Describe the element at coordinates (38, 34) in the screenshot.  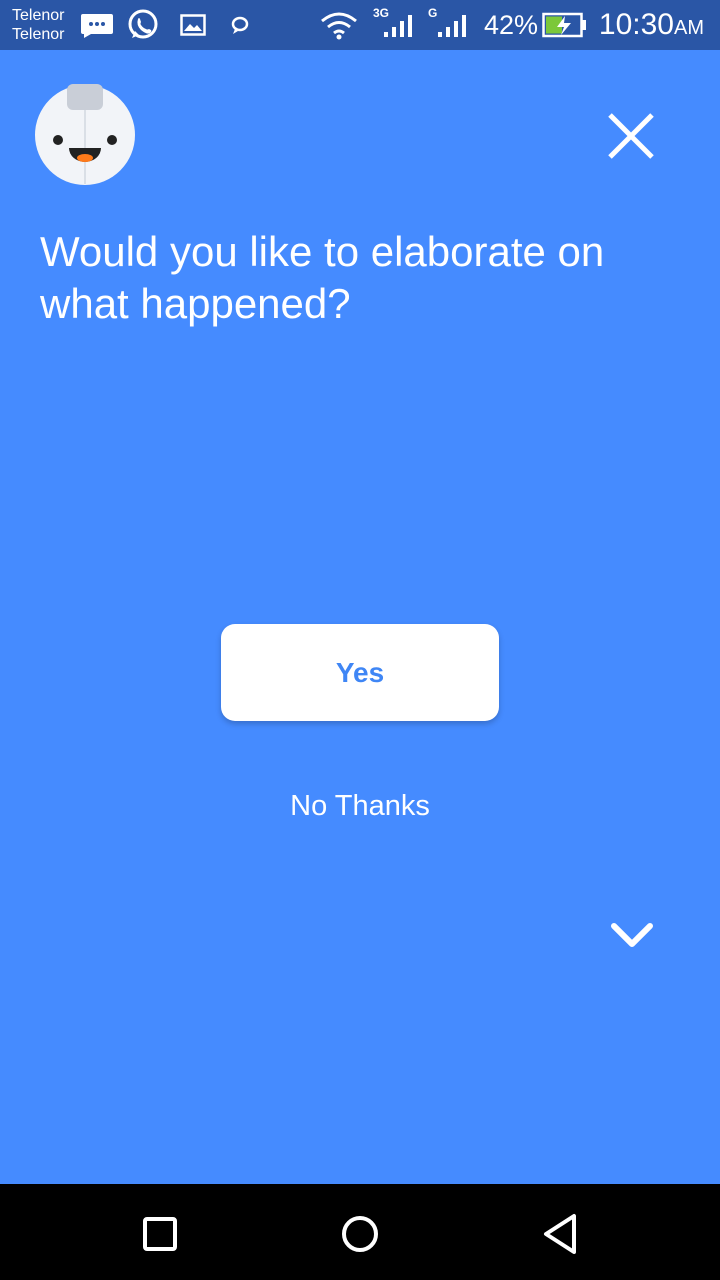
I see `carrier-2: Telenor` at that location.